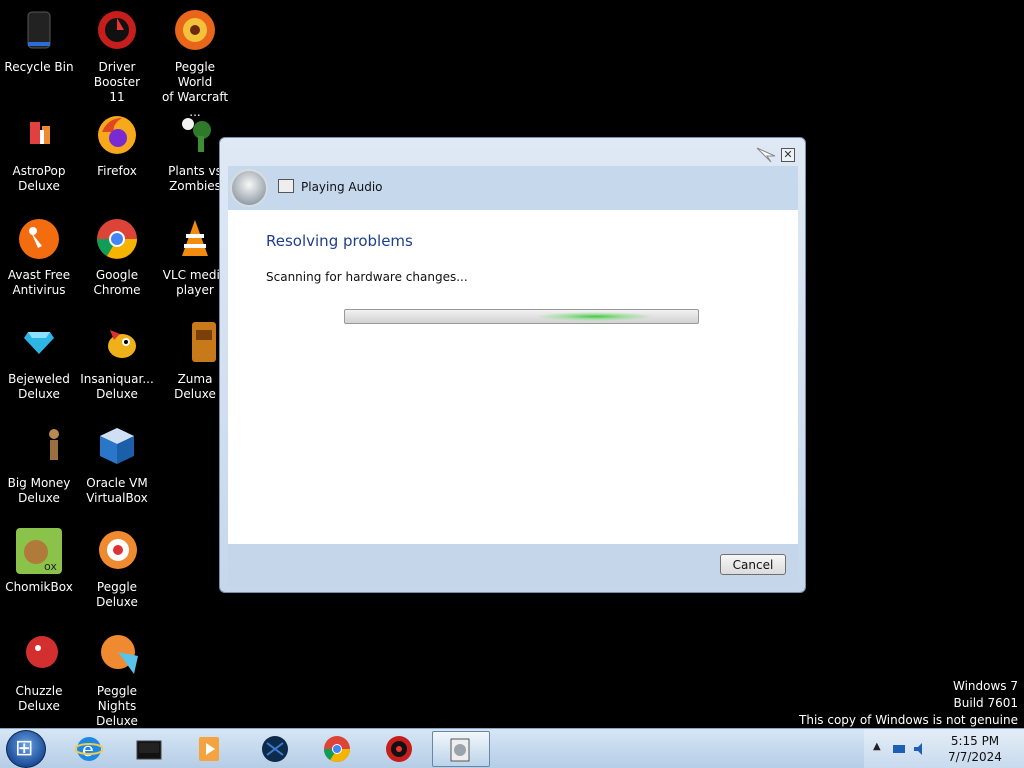 The height and width of the screenshot is (768, 1024). Describe the element at coordinates (117, 135) in the screenshot. I see `firefox-icon` at that location.